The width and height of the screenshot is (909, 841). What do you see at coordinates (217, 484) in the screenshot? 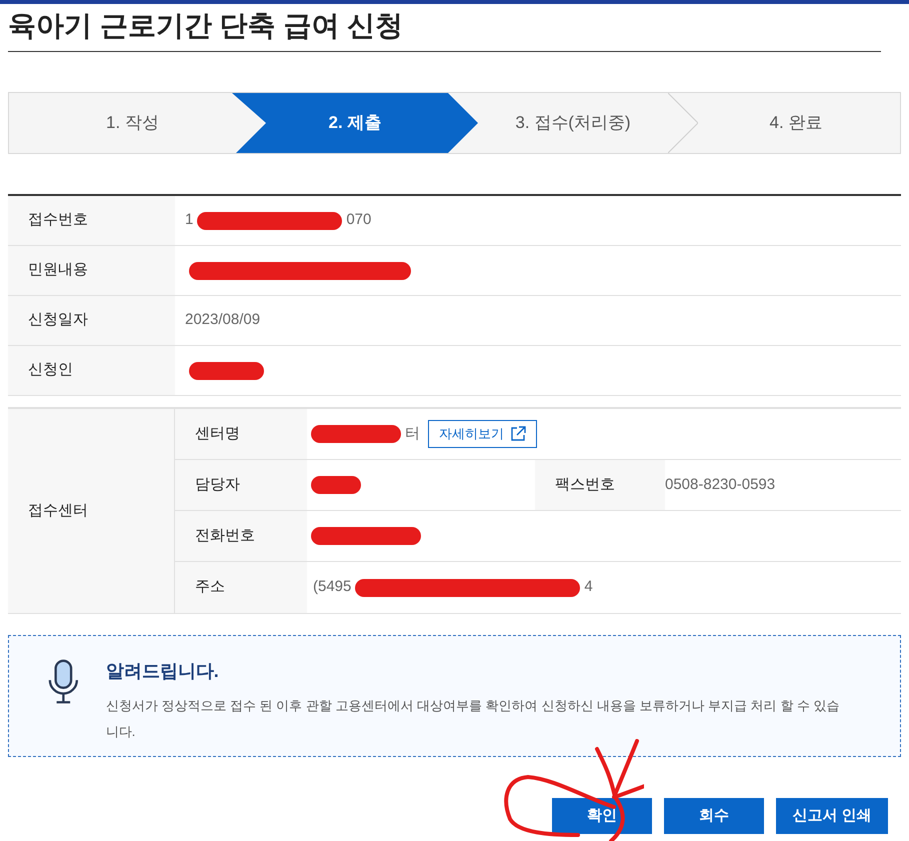
I see `field-label: 담당자` at bounding box center [217, 484].